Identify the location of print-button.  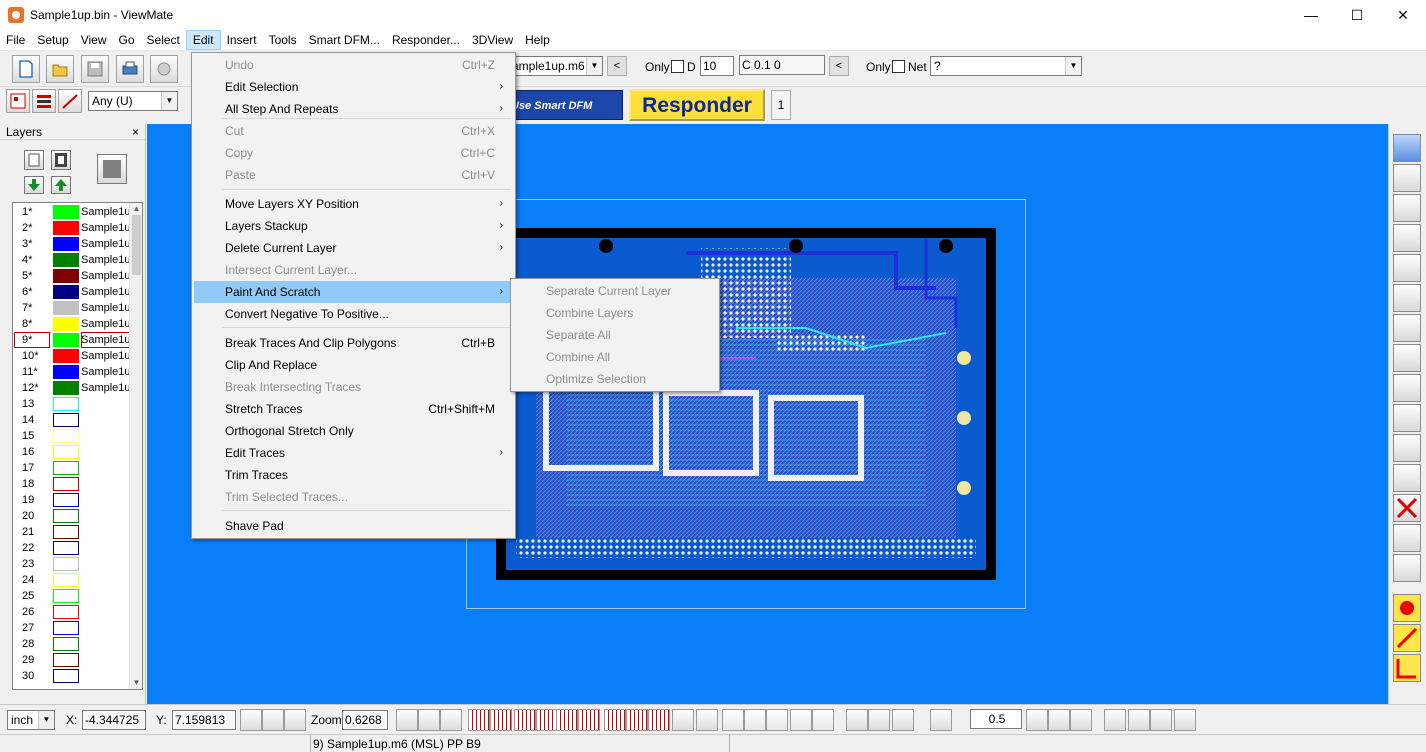
(130, 69).